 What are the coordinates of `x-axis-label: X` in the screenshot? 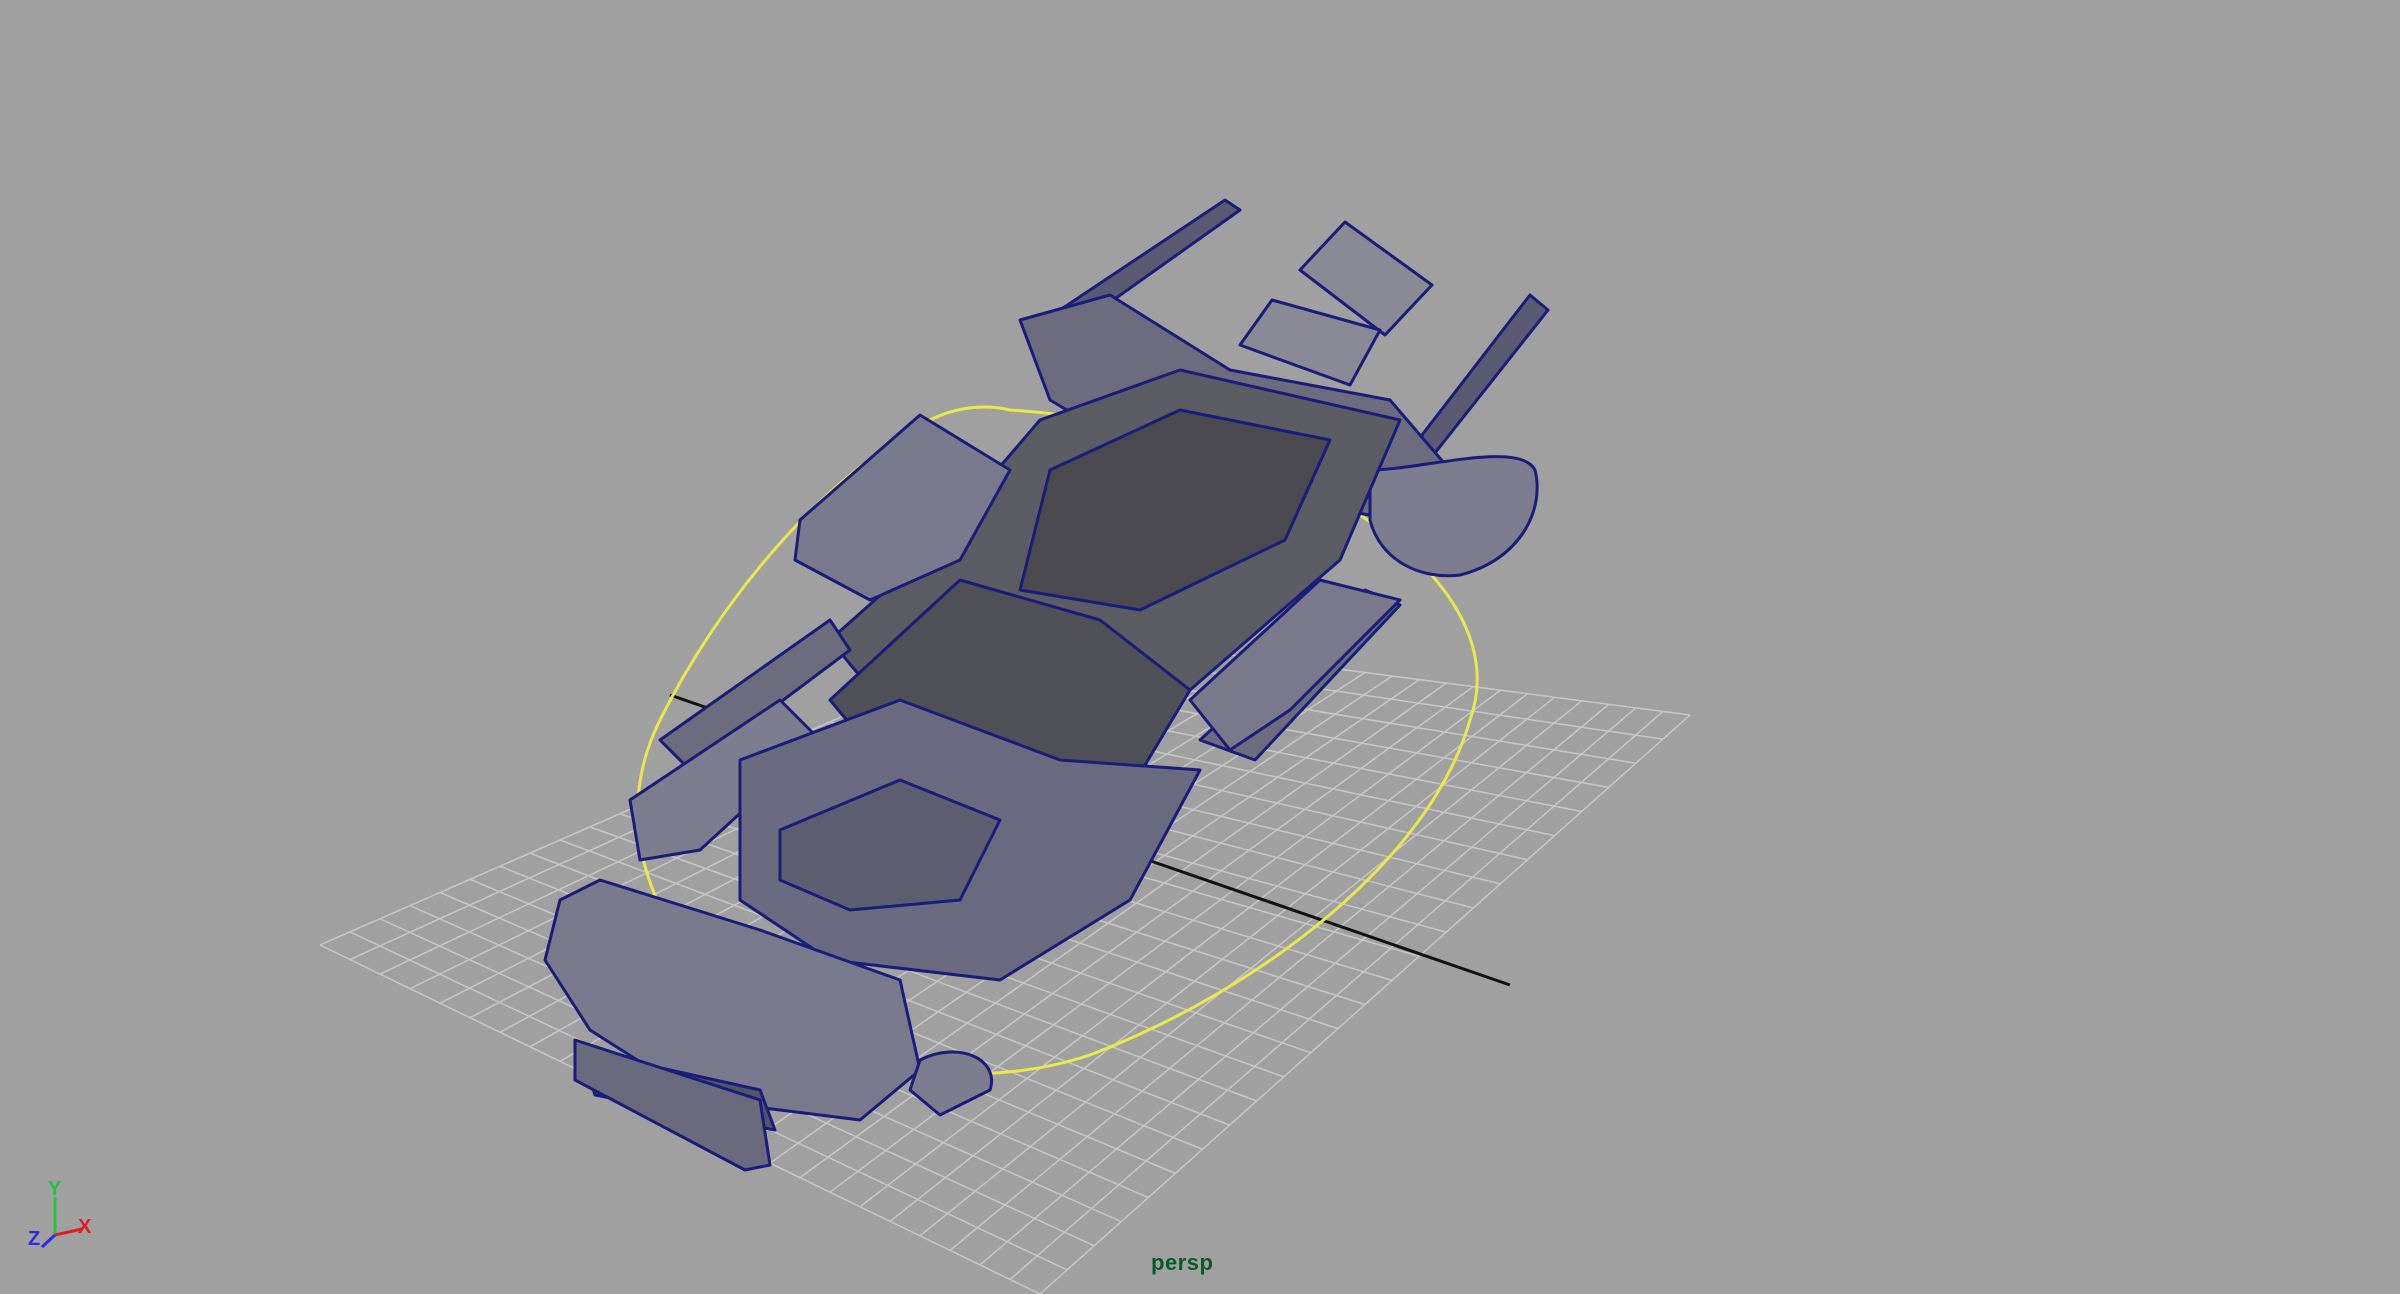 It's located at (85, 1227).